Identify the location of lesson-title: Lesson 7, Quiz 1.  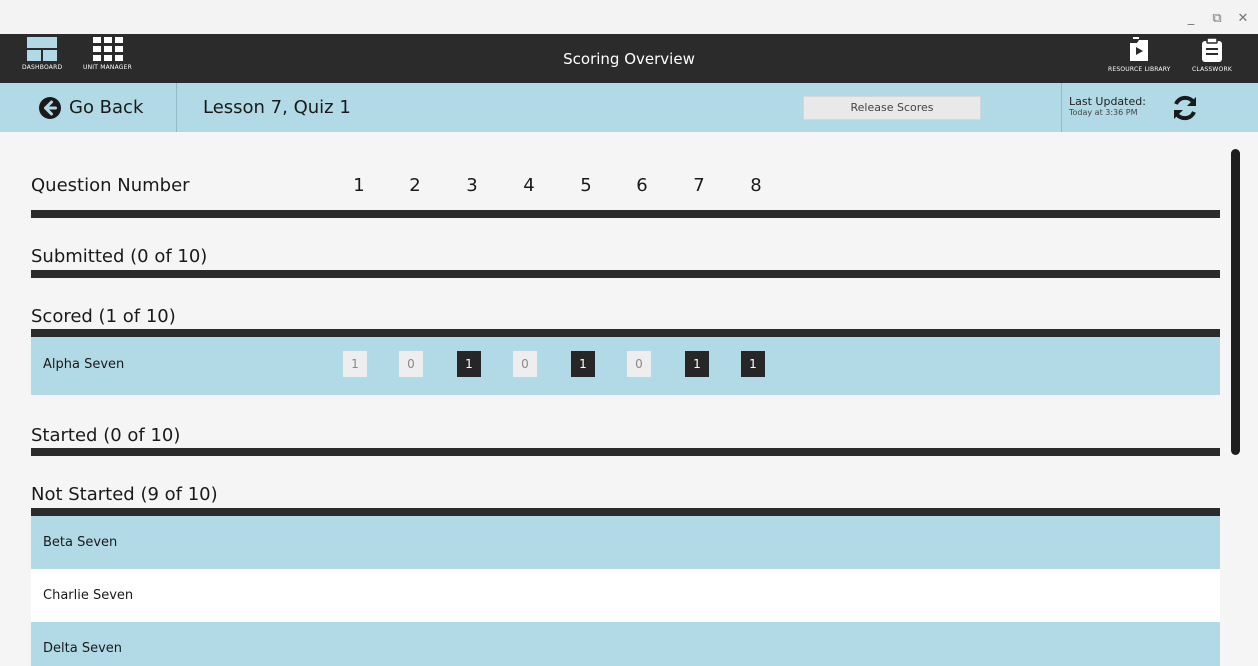
(277, 107).